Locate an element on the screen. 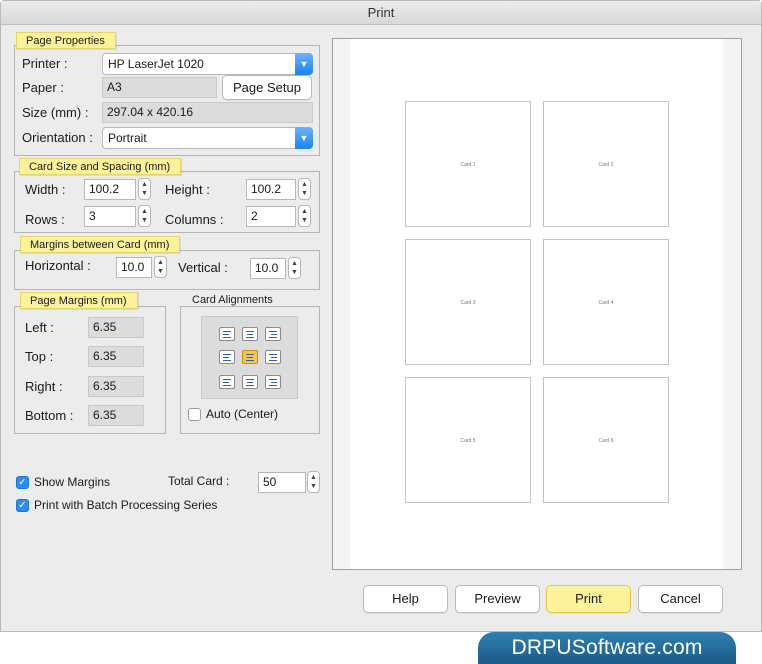 This screenshot has height=664, width=762. window-title: Print is located at coordinates (381, 13).